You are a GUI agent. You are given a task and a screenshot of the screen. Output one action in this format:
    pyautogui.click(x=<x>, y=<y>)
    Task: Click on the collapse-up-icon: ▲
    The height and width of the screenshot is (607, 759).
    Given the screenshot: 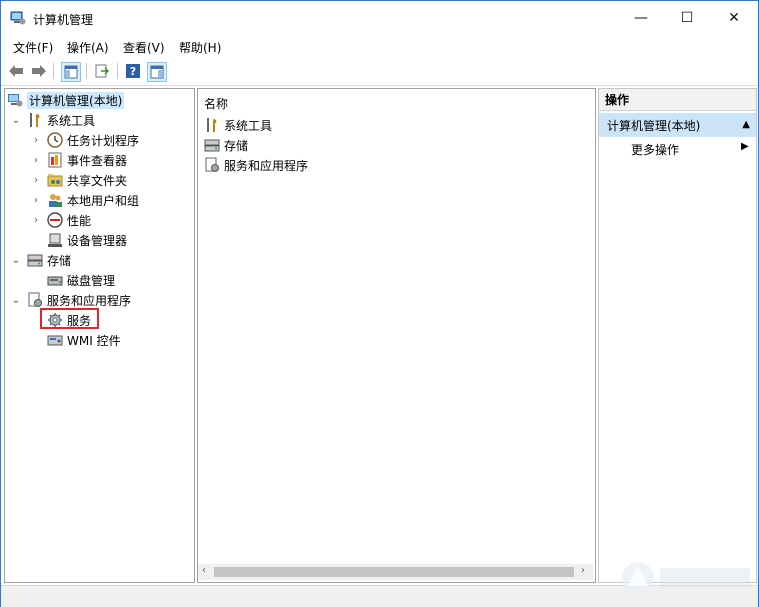 What is the action you would take?
    pyautogui.click(x=746, y=124)
    